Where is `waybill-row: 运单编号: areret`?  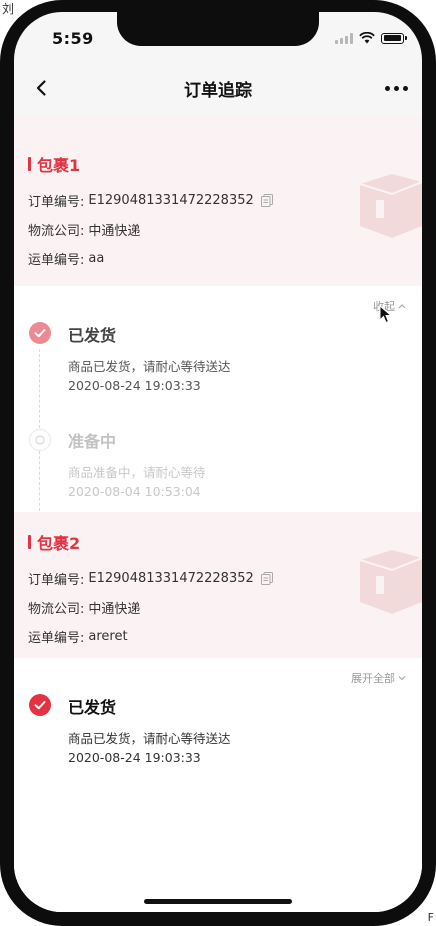
waybill-row: 运单编号: areret is located at coordinates (78, 636).